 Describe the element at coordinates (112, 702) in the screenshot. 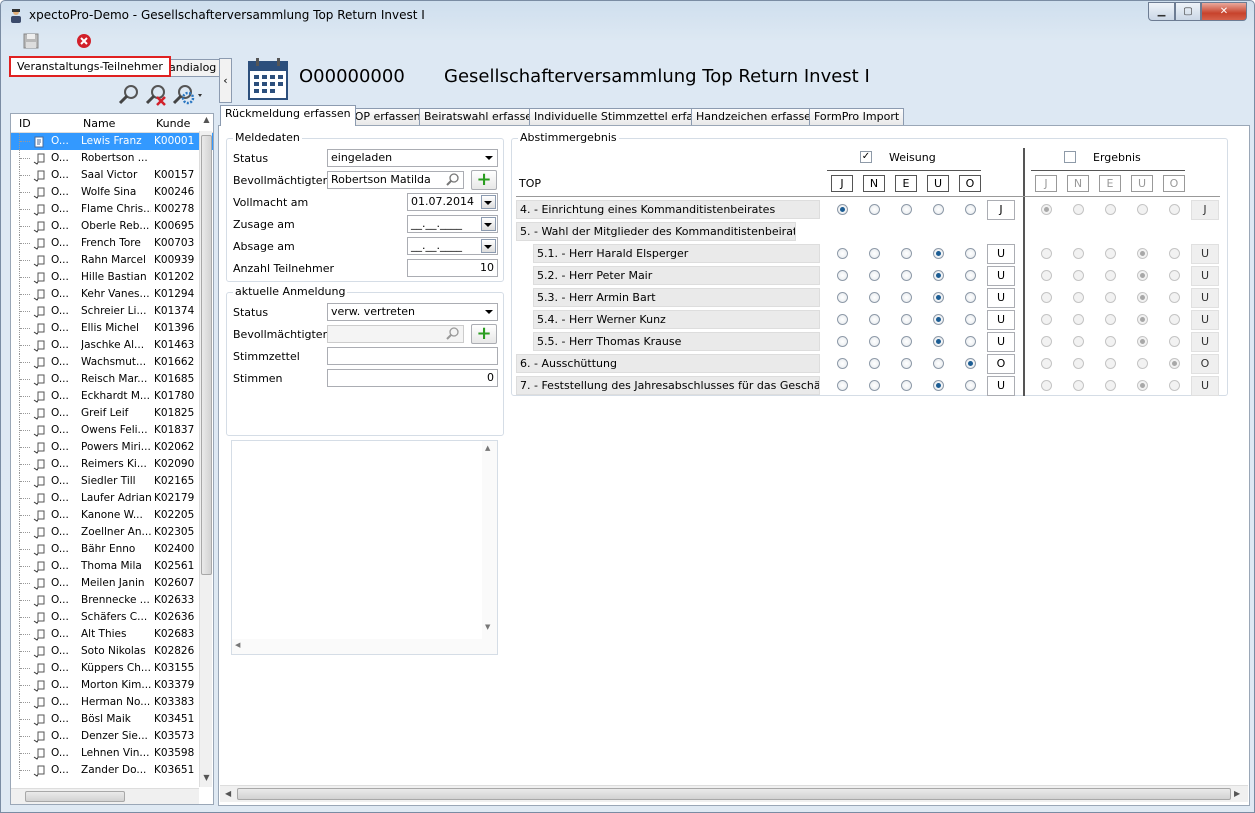

I see `list-item: O... Herman No... K03383` at that location.